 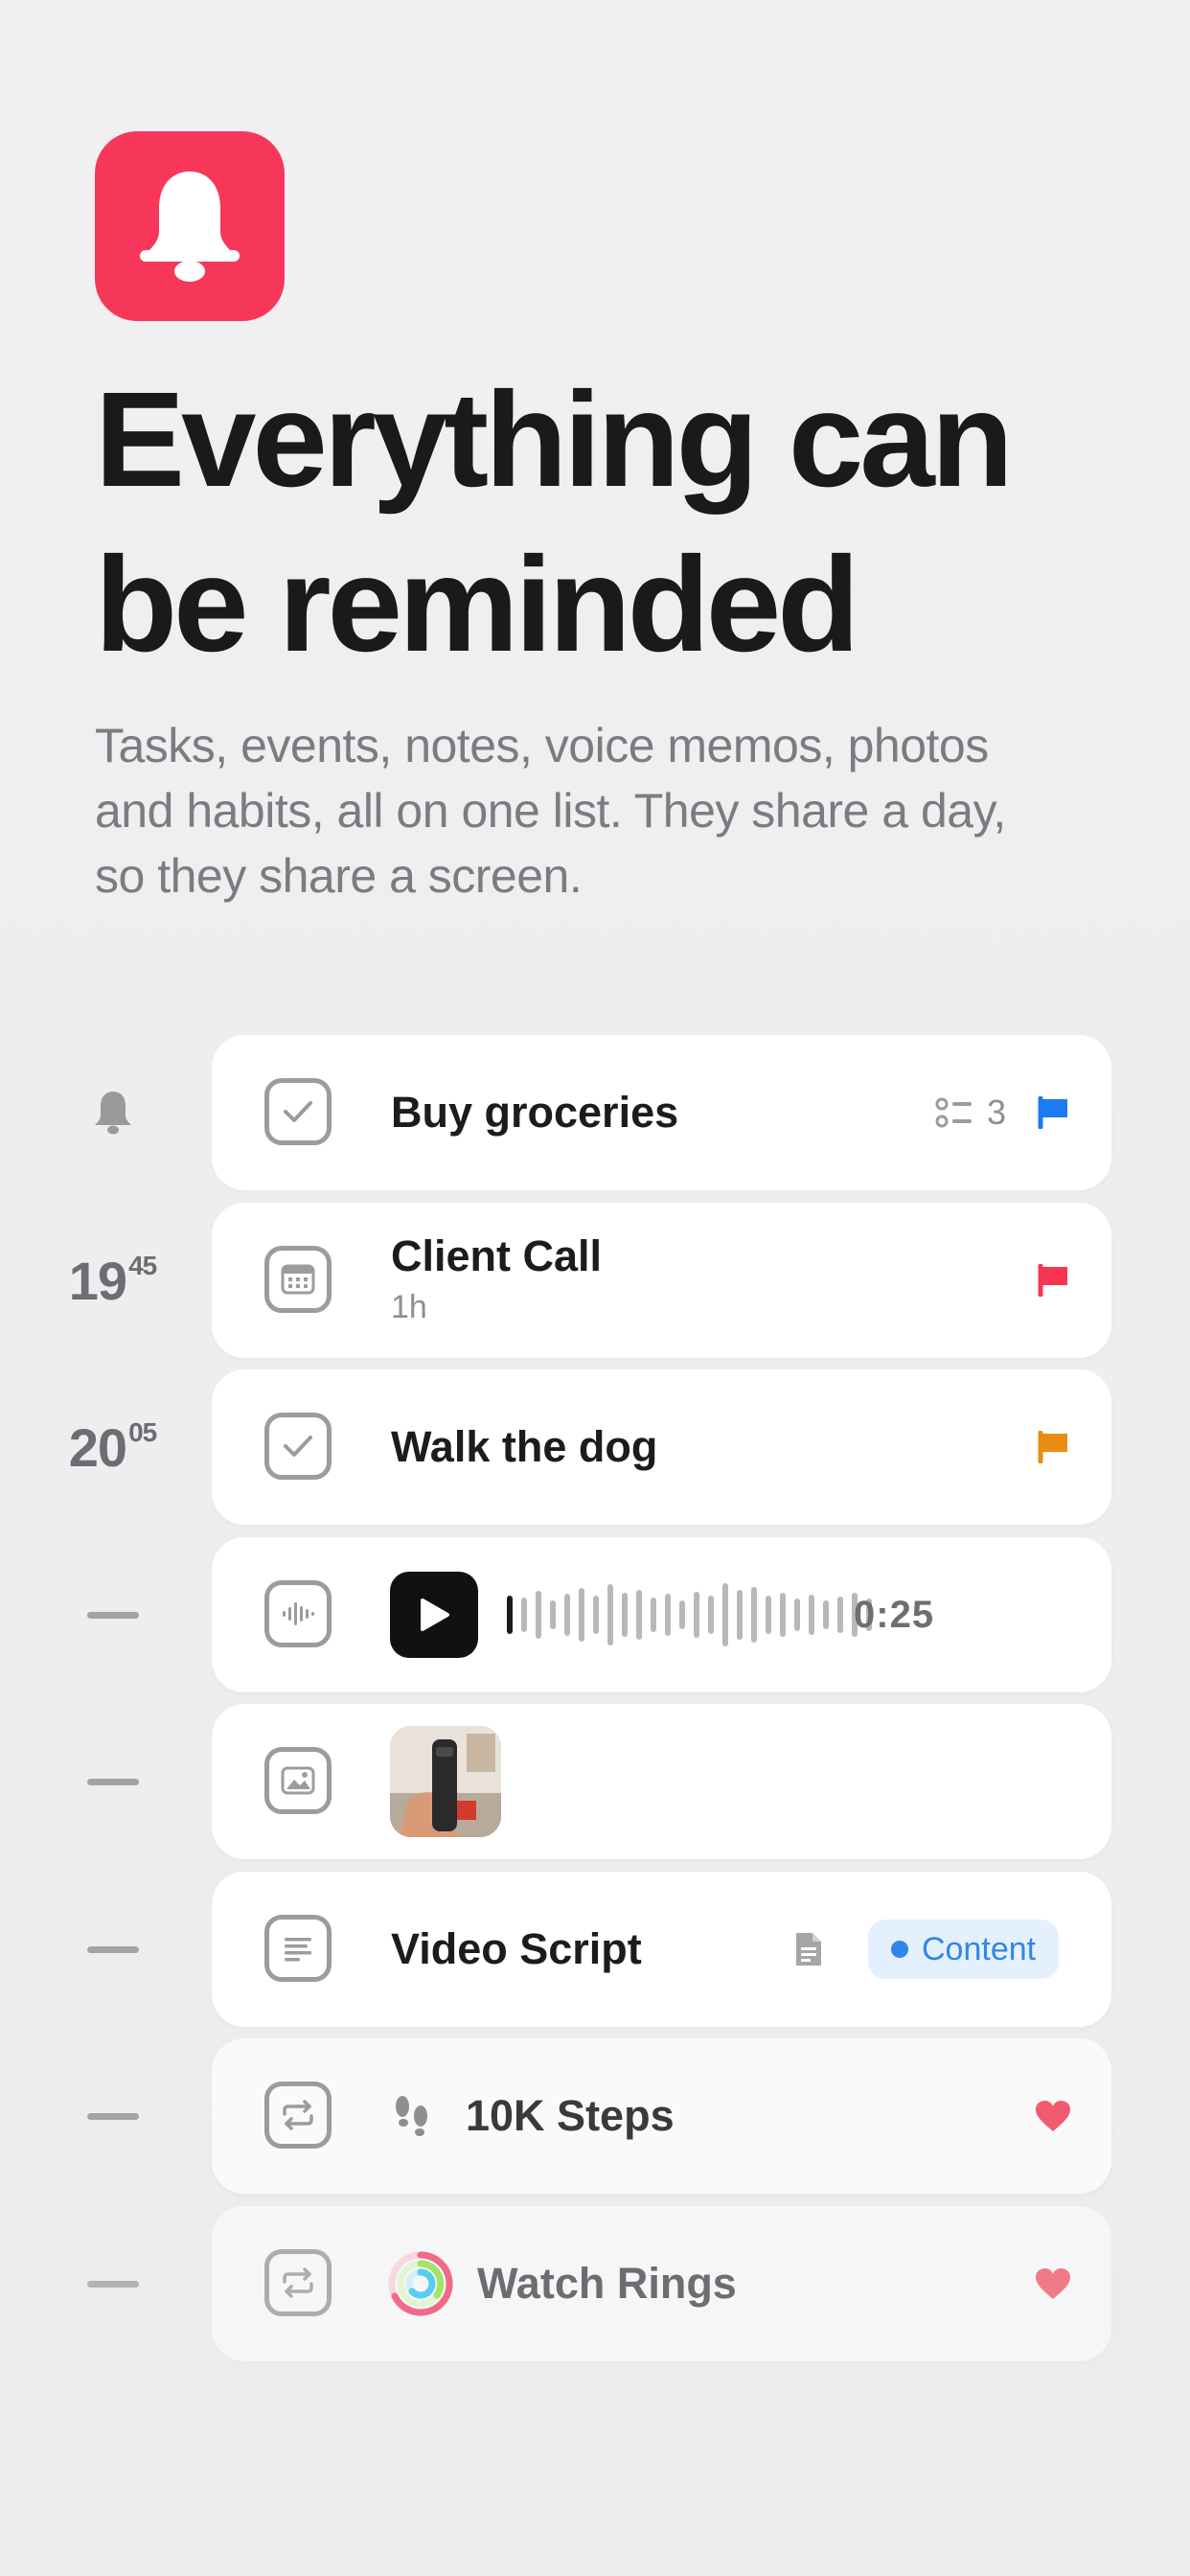 I want to click on reminder-title: Buy groceries, so click(x=535, y=1112).